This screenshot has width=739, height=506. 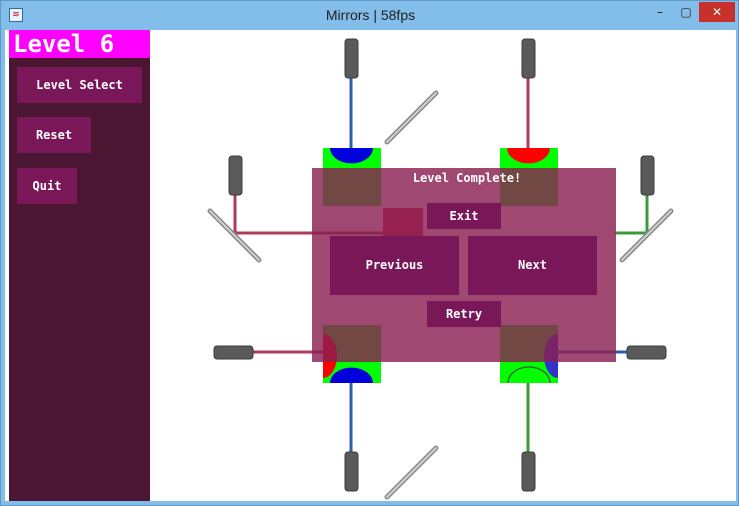 What do you see at coordinates (79, 44) in the screenshot?
I see `level-label: Level 6` at bounding box center [79, 44].